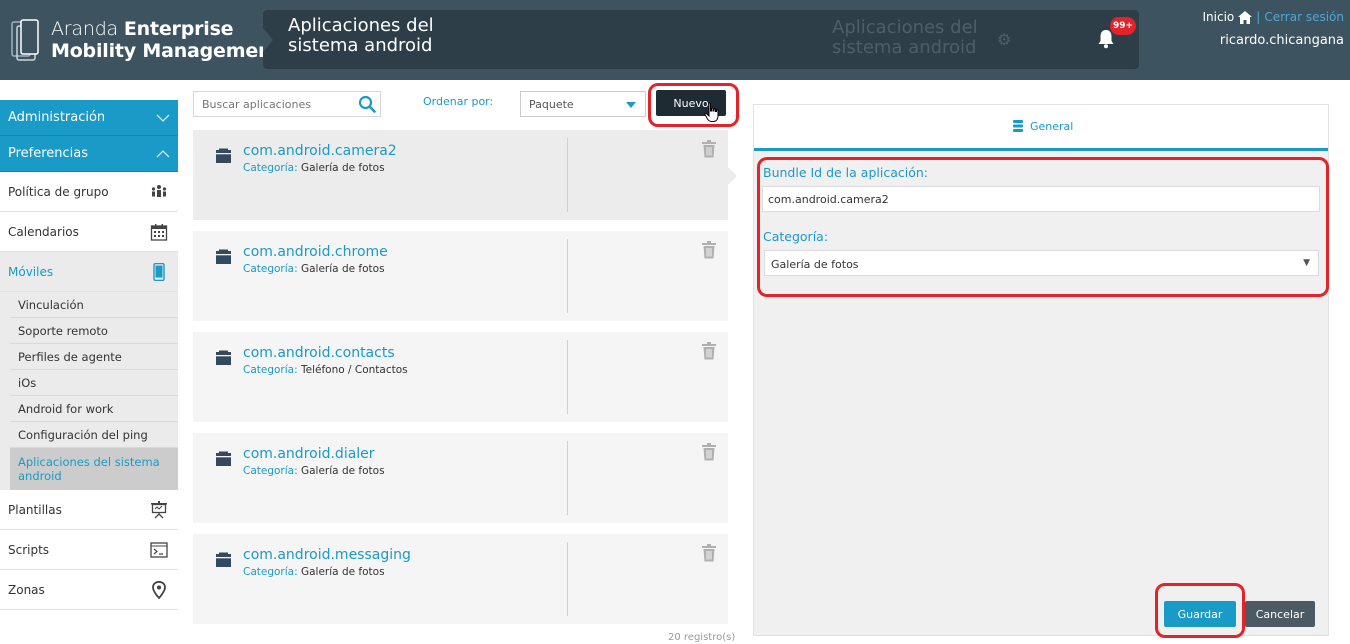 The image size is (1350, 644). I want to click on sidebar-subitem-vinculacion: Vinculación, so click(94, 305).